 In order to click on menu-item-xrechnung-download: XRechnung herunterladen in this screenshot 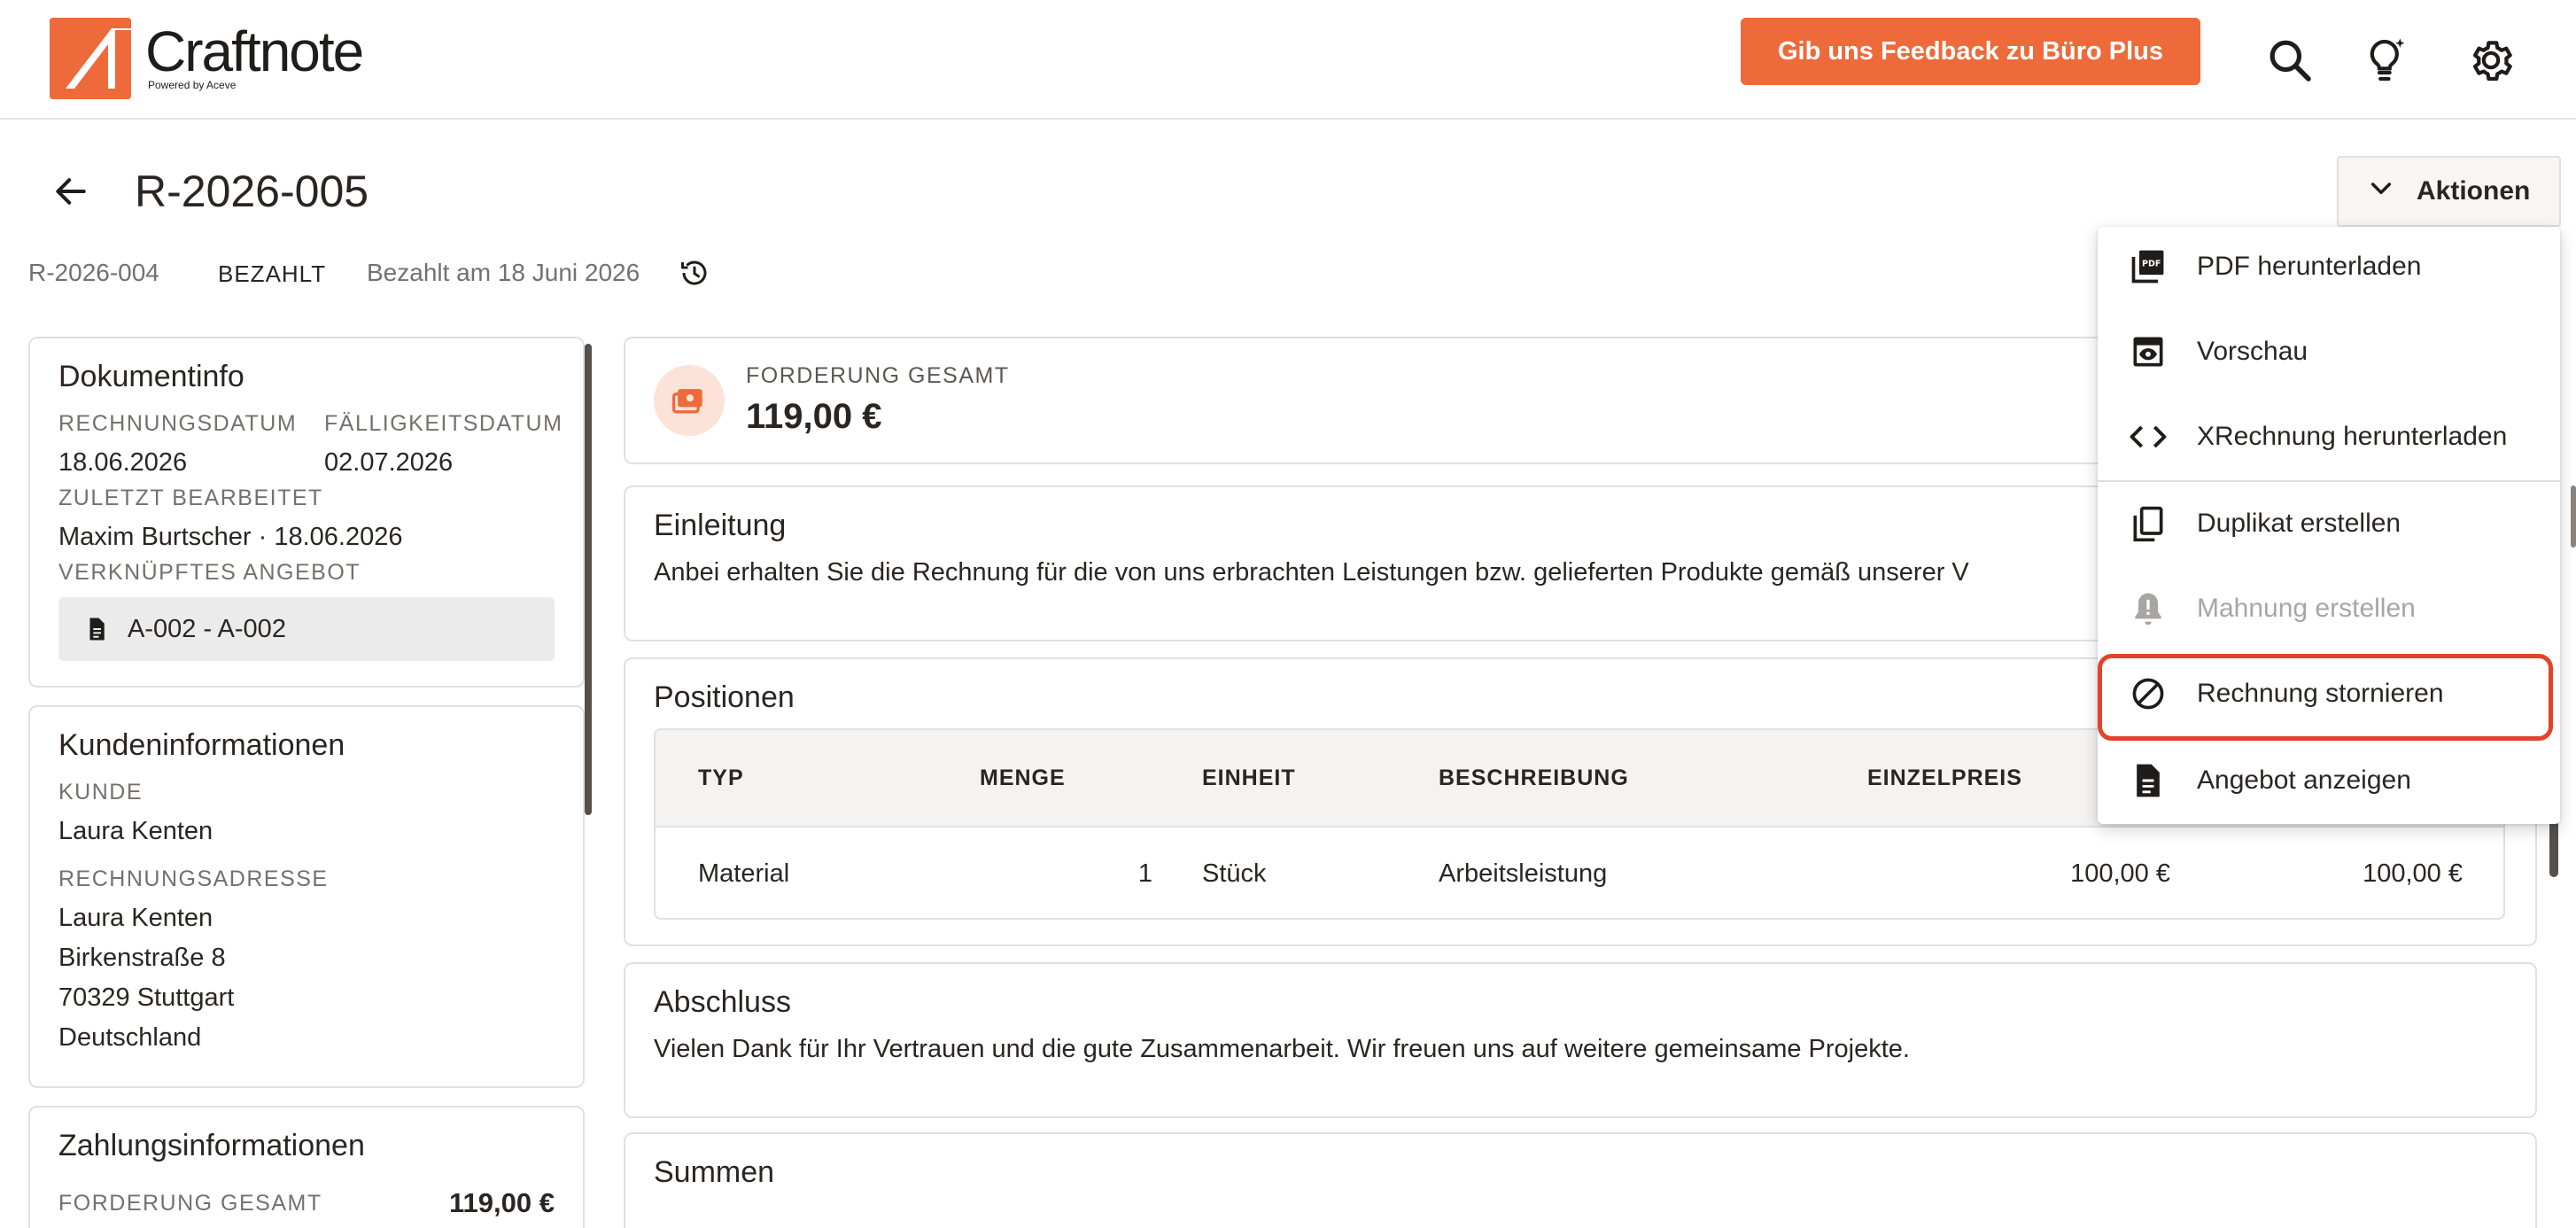, I will do `click(2329, 437)`.